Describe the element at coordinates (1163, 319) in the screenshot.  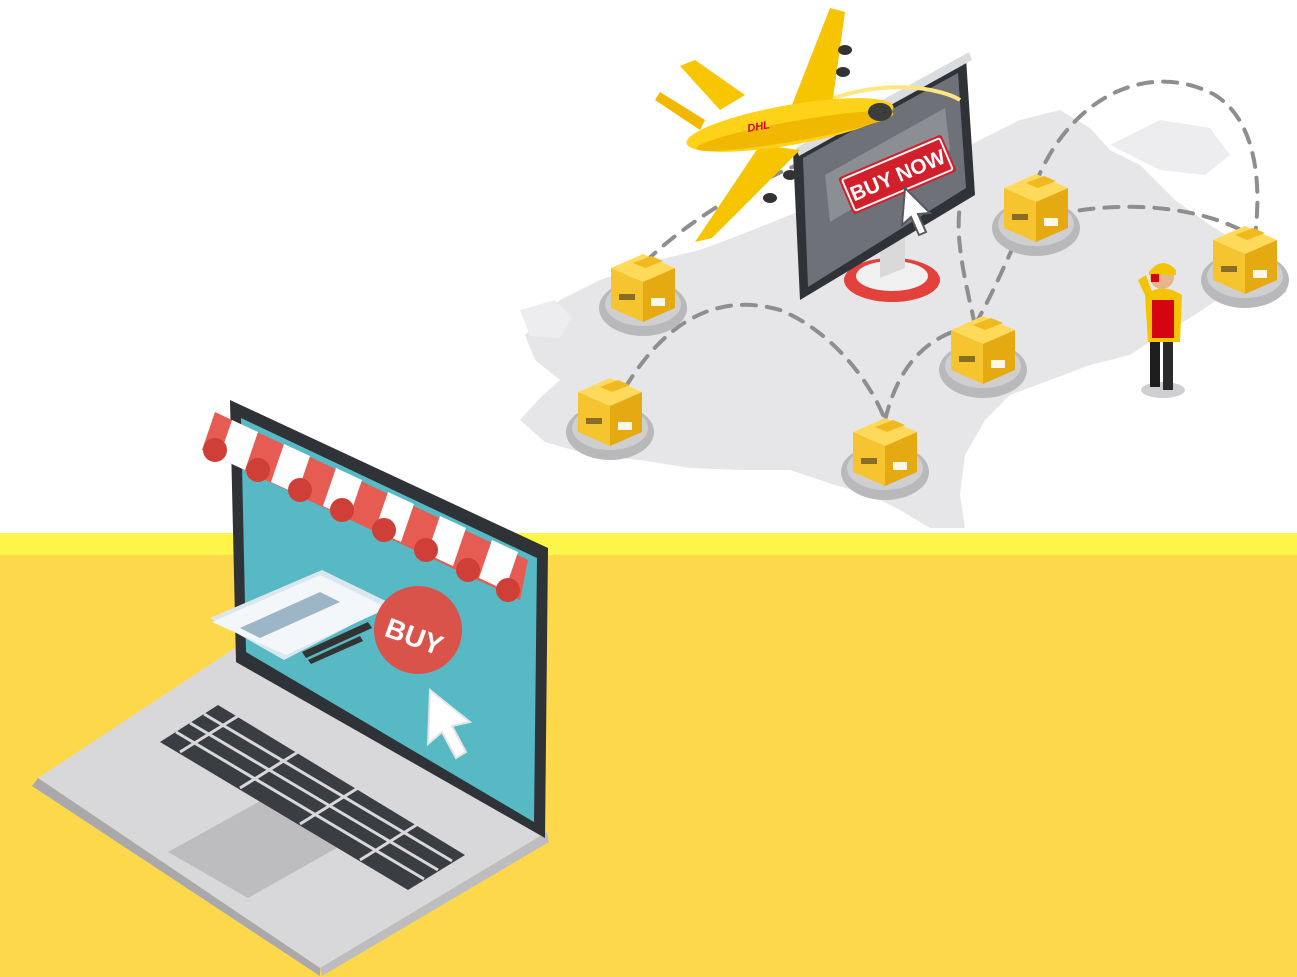
I see `courier-vest` at that location.